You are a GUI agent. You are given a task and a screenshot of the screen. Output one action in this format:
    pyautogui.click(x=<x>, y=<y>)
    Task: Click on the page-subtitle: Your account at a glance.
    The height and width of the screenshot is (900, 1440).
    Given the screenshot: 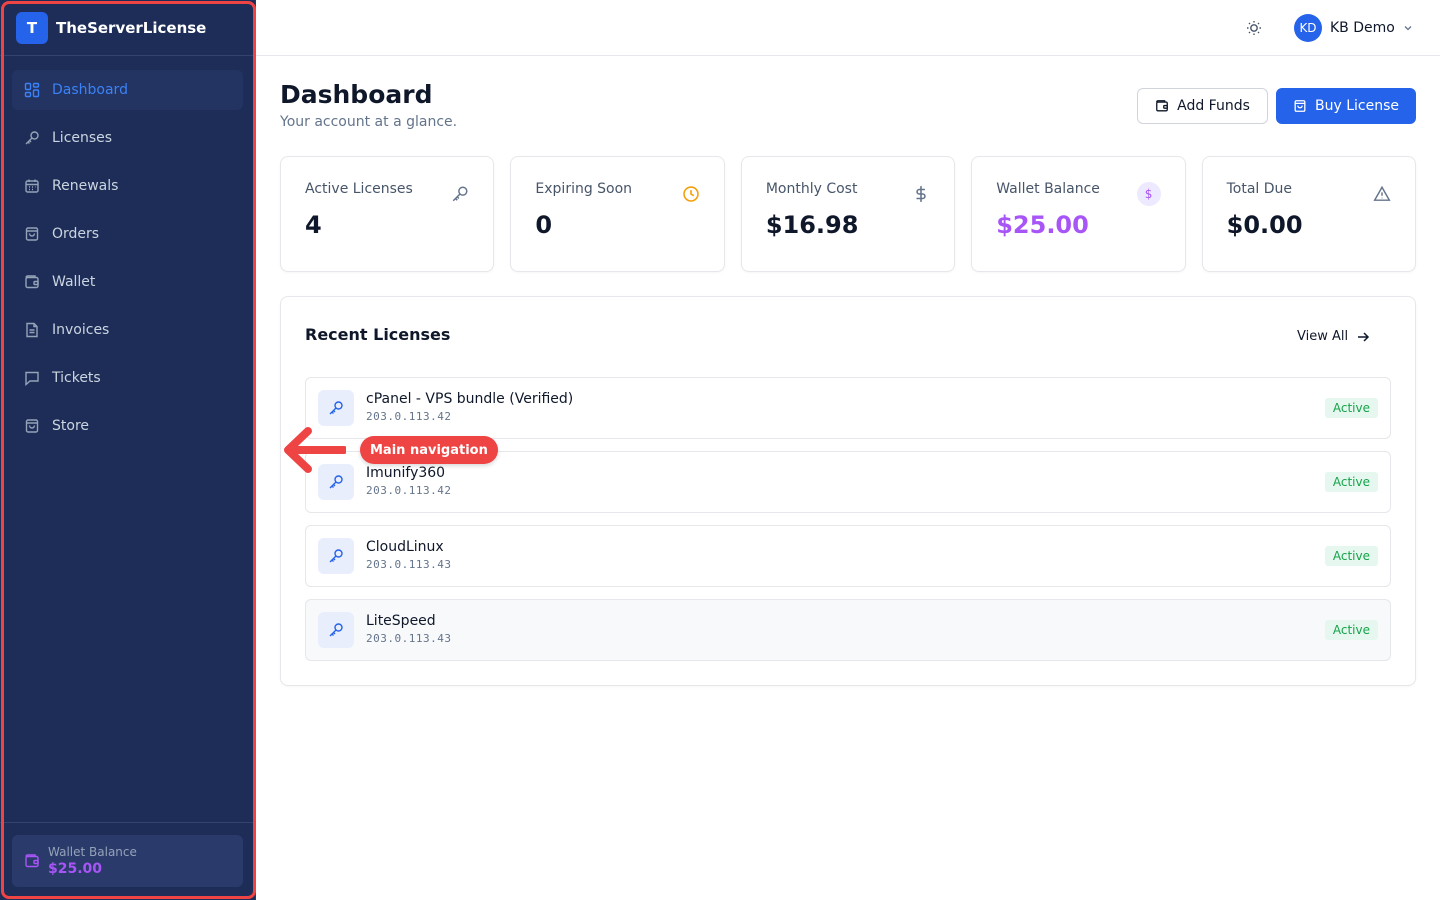 What is the action you would take?
    pyautogui.click(x=369, y=122)
    